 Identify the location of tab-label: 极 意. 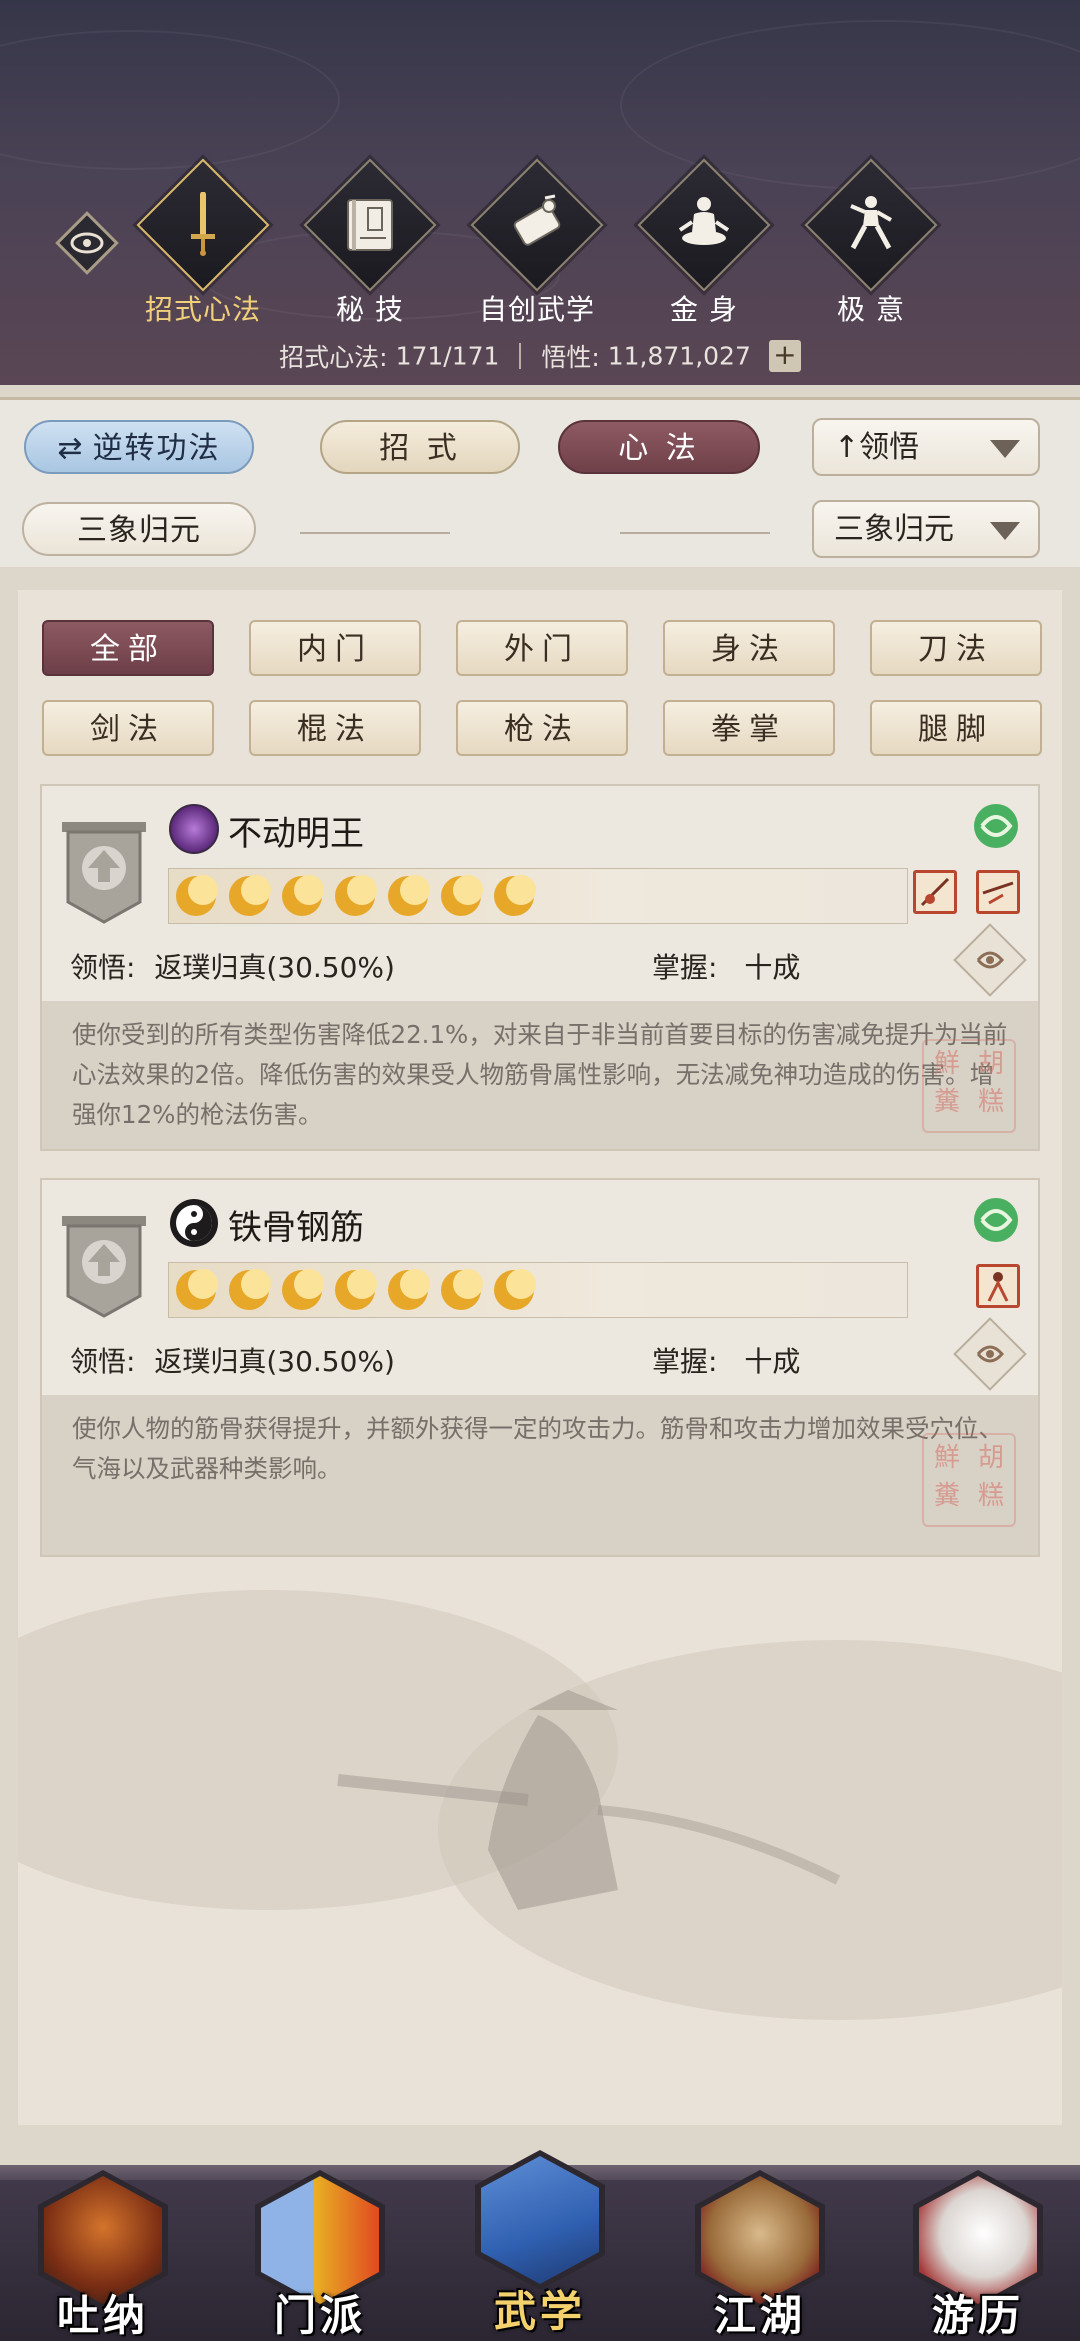
(871, 309).